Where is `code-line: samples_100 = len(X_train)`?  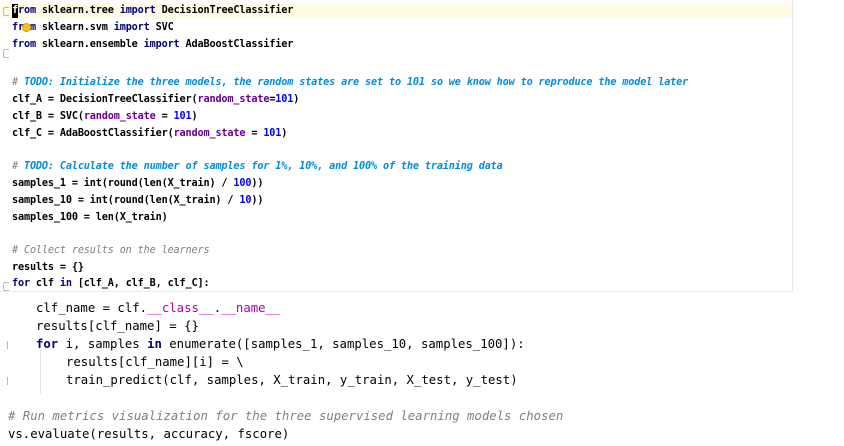
code-line: samples_100 = len(X_train) is located at coordinates (90, 218).